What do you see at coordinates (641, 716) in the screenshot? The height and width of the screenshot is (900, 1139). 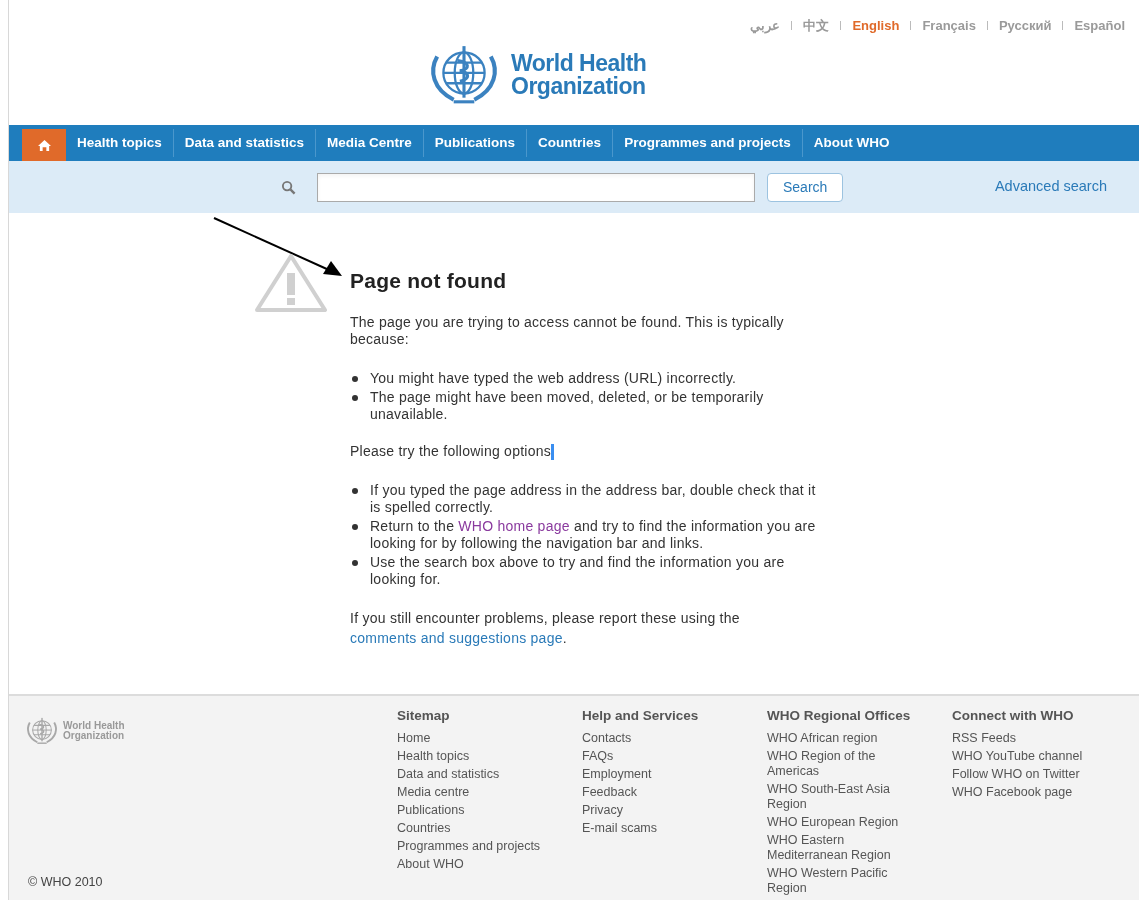 I see `footer-heading: Help and Services` at bounding box center [641, 716].